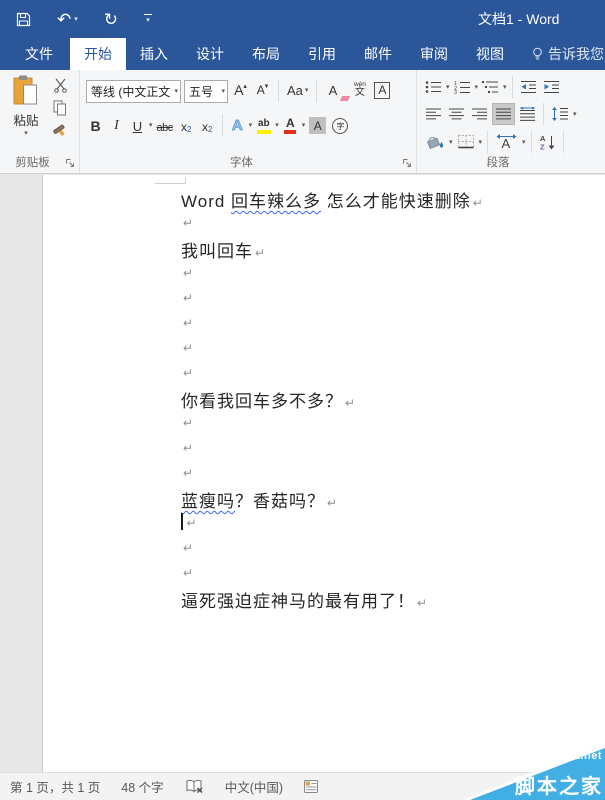 The width and height of the screenshot is (605, 800). I want to click on tab-2: 设计, so click(210, 54).